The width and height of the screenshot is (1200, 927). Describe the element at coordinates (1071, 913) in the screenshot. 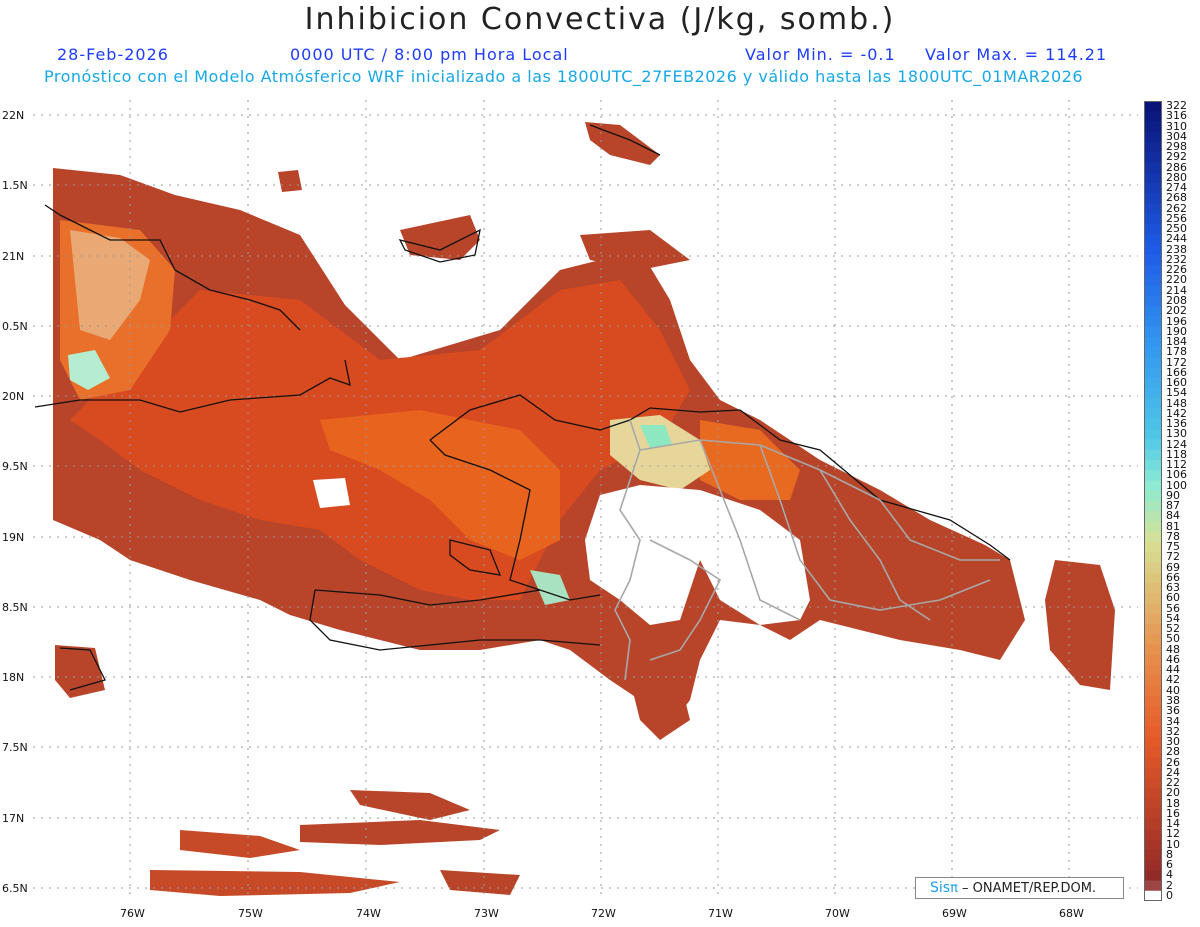

I see `lon-label: 68W` at that location.